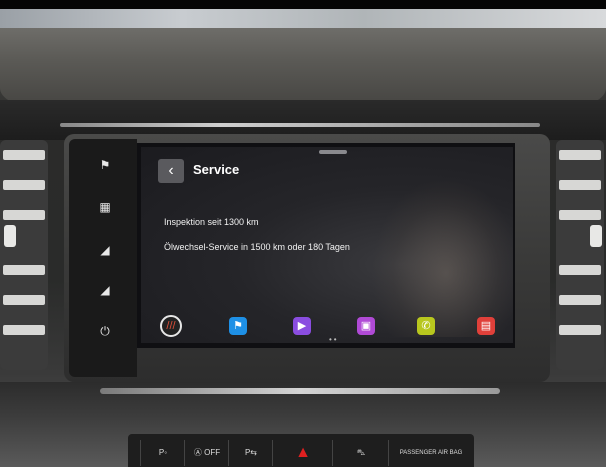 This screenshot has height=467, width=606. What do you see at coordinates (238, 326) in the screenshot?
I see `navigation-icon: ⚑` at bounding box center [238, 326].